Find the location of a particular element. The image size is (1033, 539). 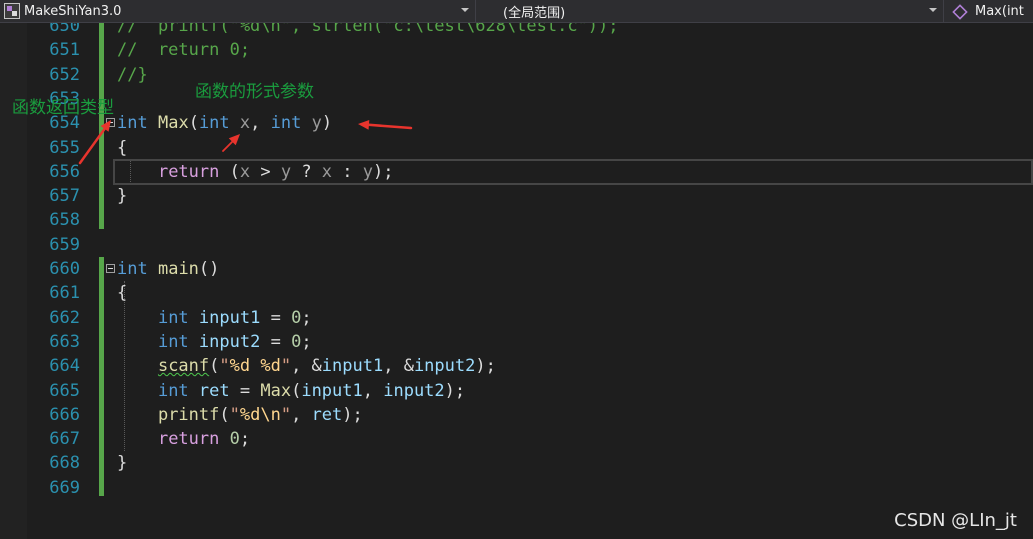

project-name: MakeShiYan3.0 is located at coordinates (73, 11).